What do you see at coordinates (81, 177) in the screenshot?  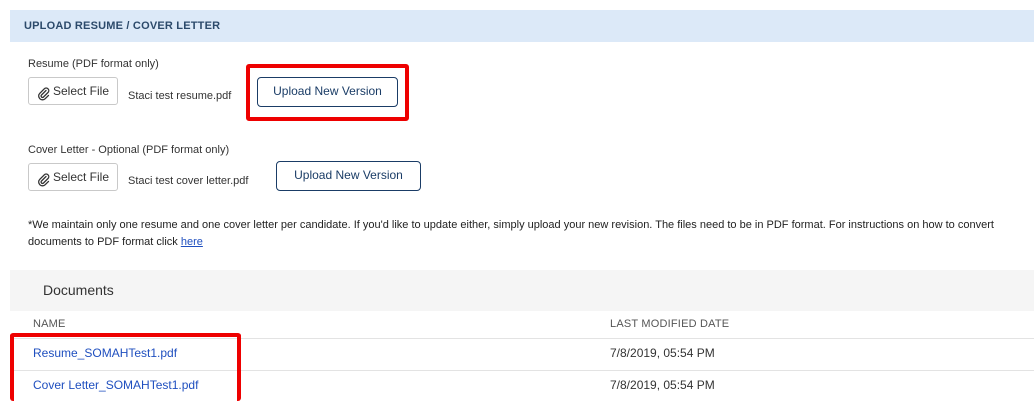 I see `cover-letter-select-file-label: Select File` at bounding box center [81, 177].